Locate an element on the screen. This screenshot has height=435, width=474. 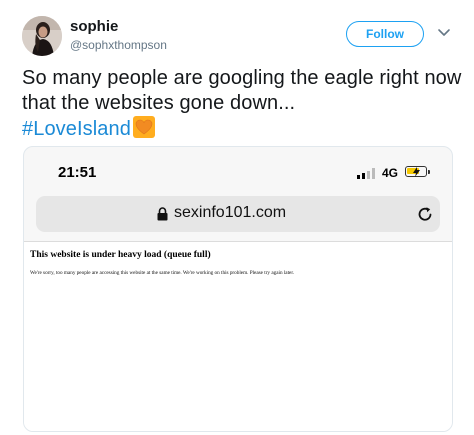
network-label: 4G is located at coordinates (390, 173).